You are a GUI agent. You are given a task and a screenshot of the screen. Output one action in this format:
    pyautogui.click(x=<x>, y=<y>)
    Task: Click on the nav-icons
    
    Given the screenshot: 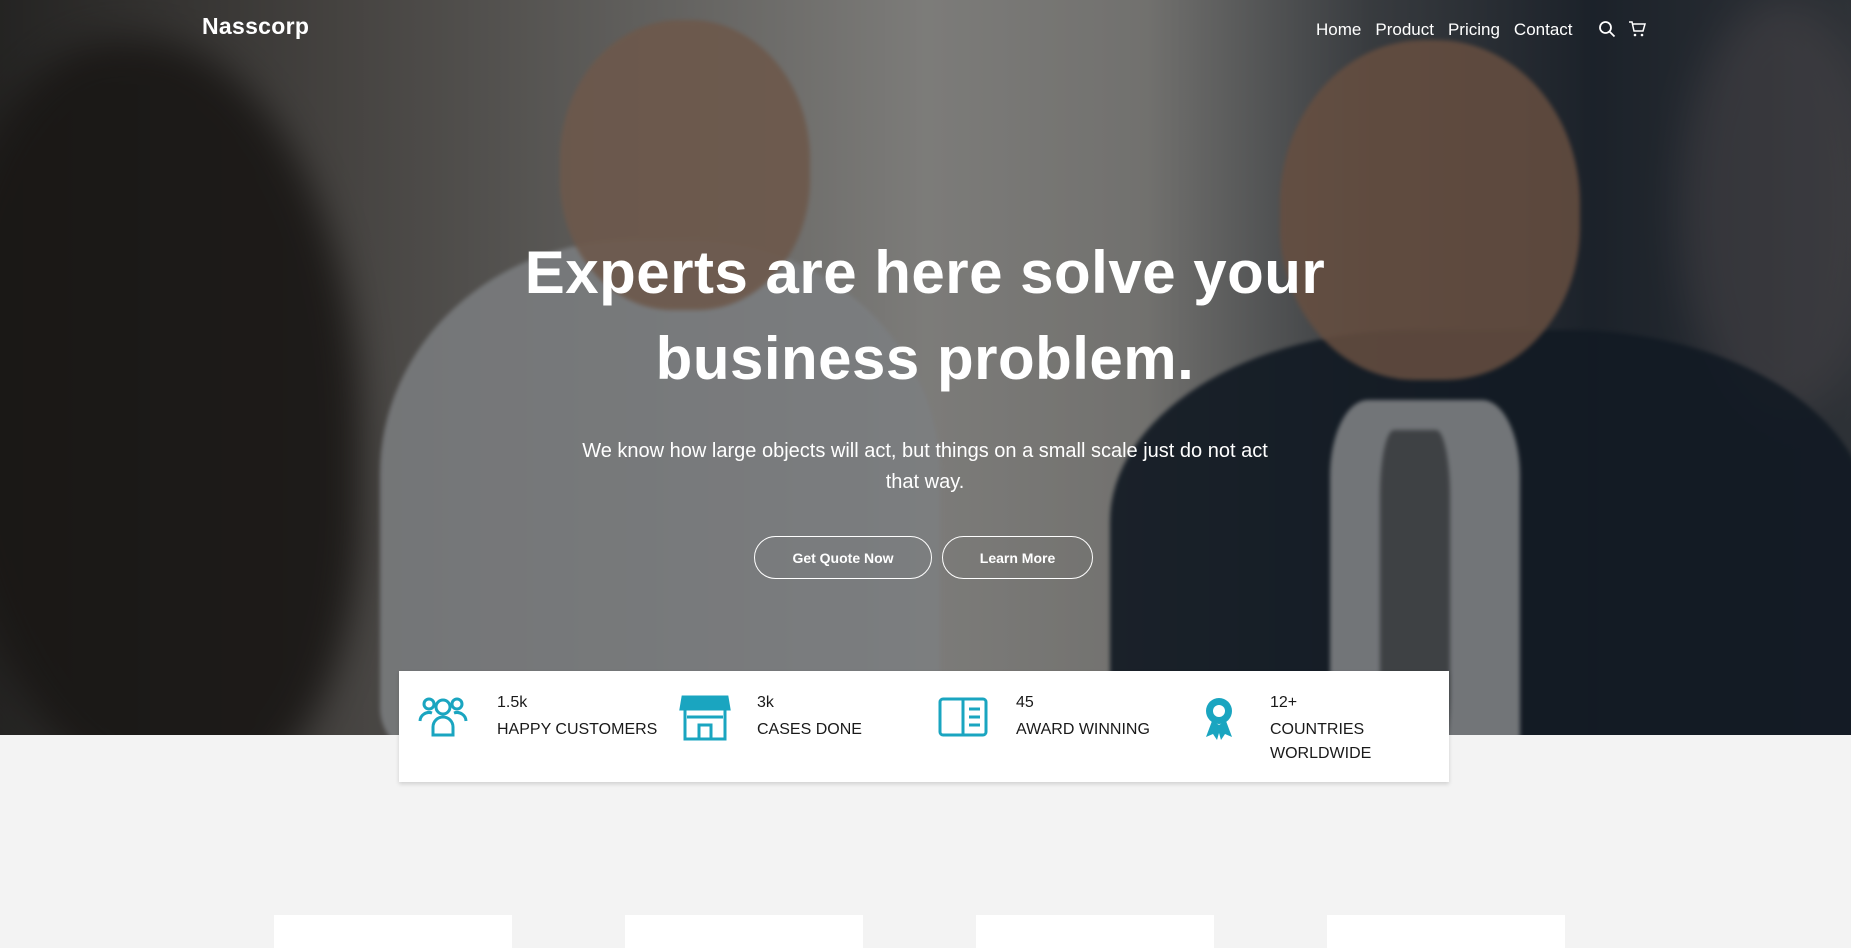 What is the action you would take?
    pyautogui.click(x=1622, y=29)
    